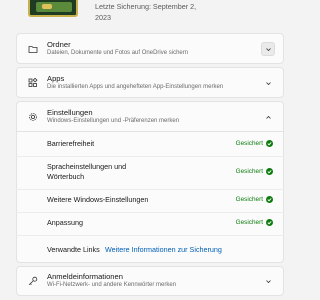  I want to click on apps-icon, so click(33, 82).